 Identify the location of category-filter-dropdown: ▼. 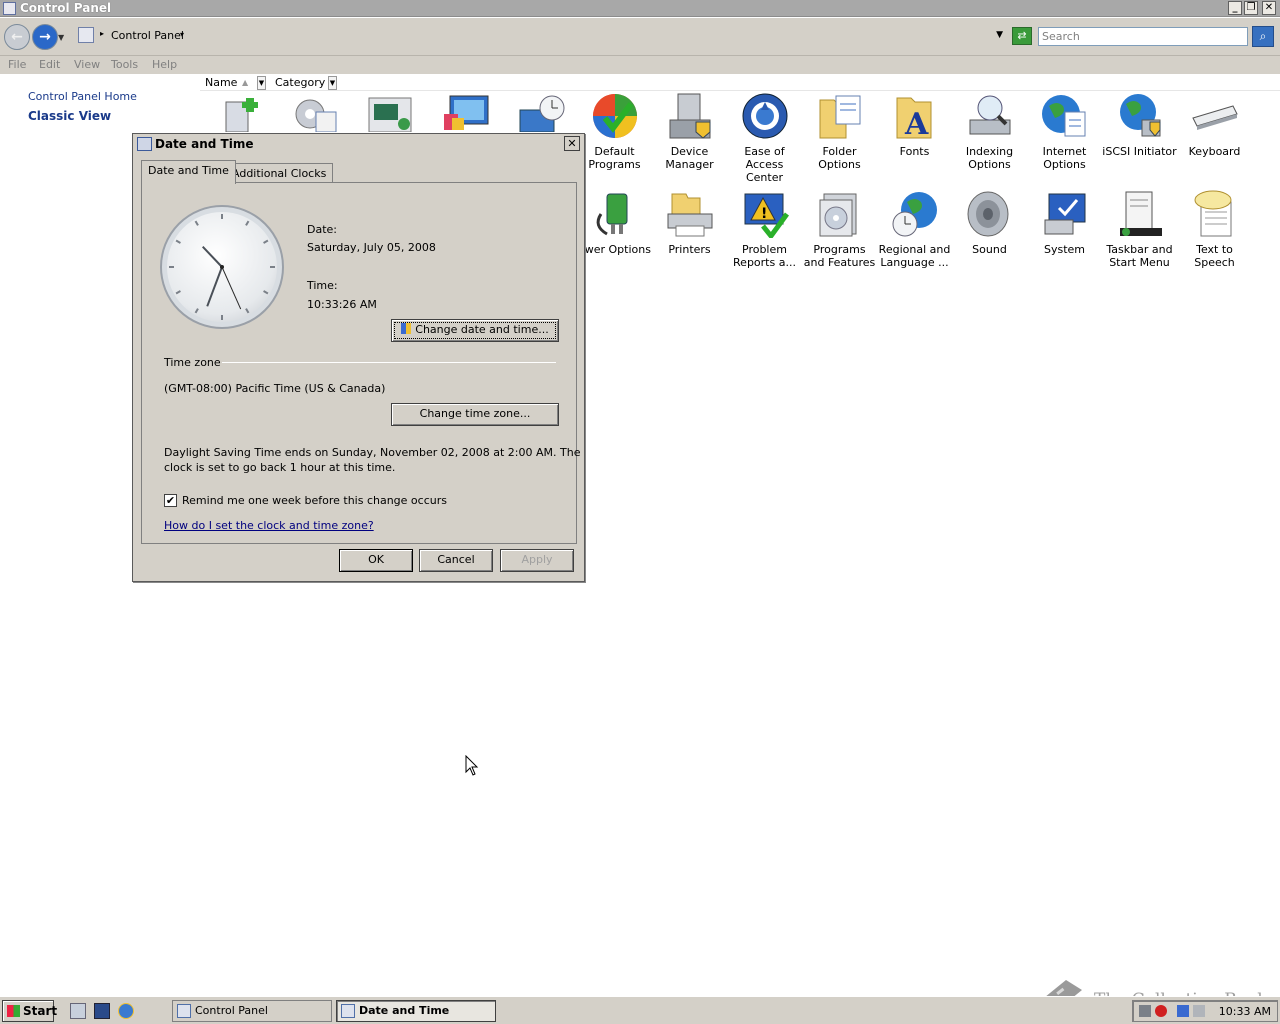
(332, 83).